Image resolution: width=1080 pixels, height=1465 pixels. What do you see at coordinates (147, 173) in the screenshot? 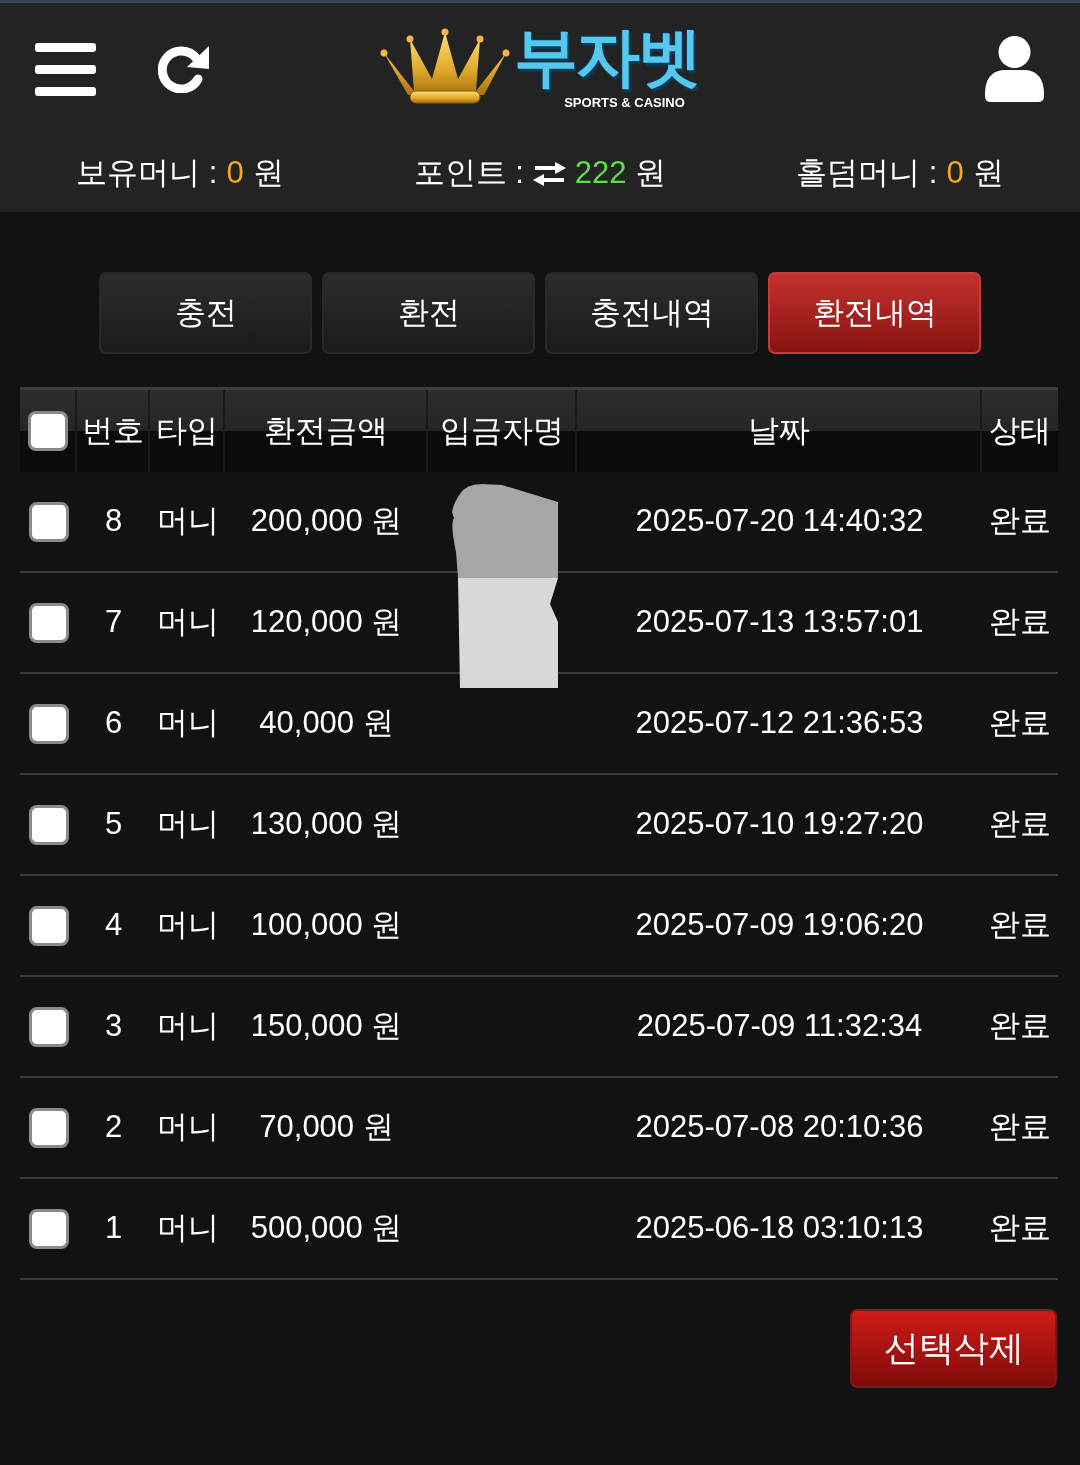
I see `balance-label: 보유머니 :` at bounding box center [147, 173].